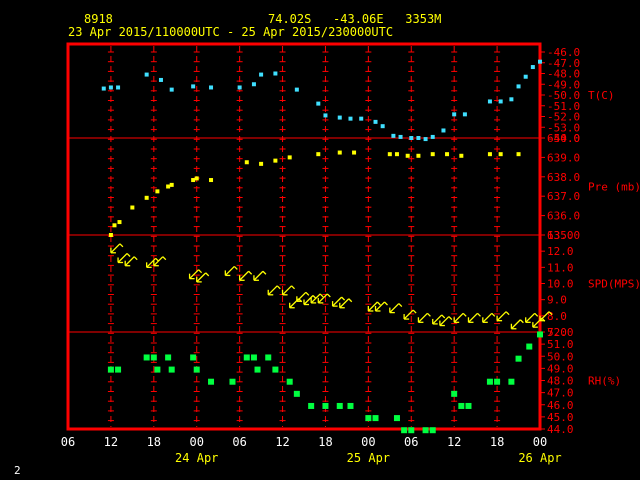 The image size is (640, 480). Describe the element at coordinates (560, 429) in the screenshot. I see `y-tick-label: 44.0` at that location.